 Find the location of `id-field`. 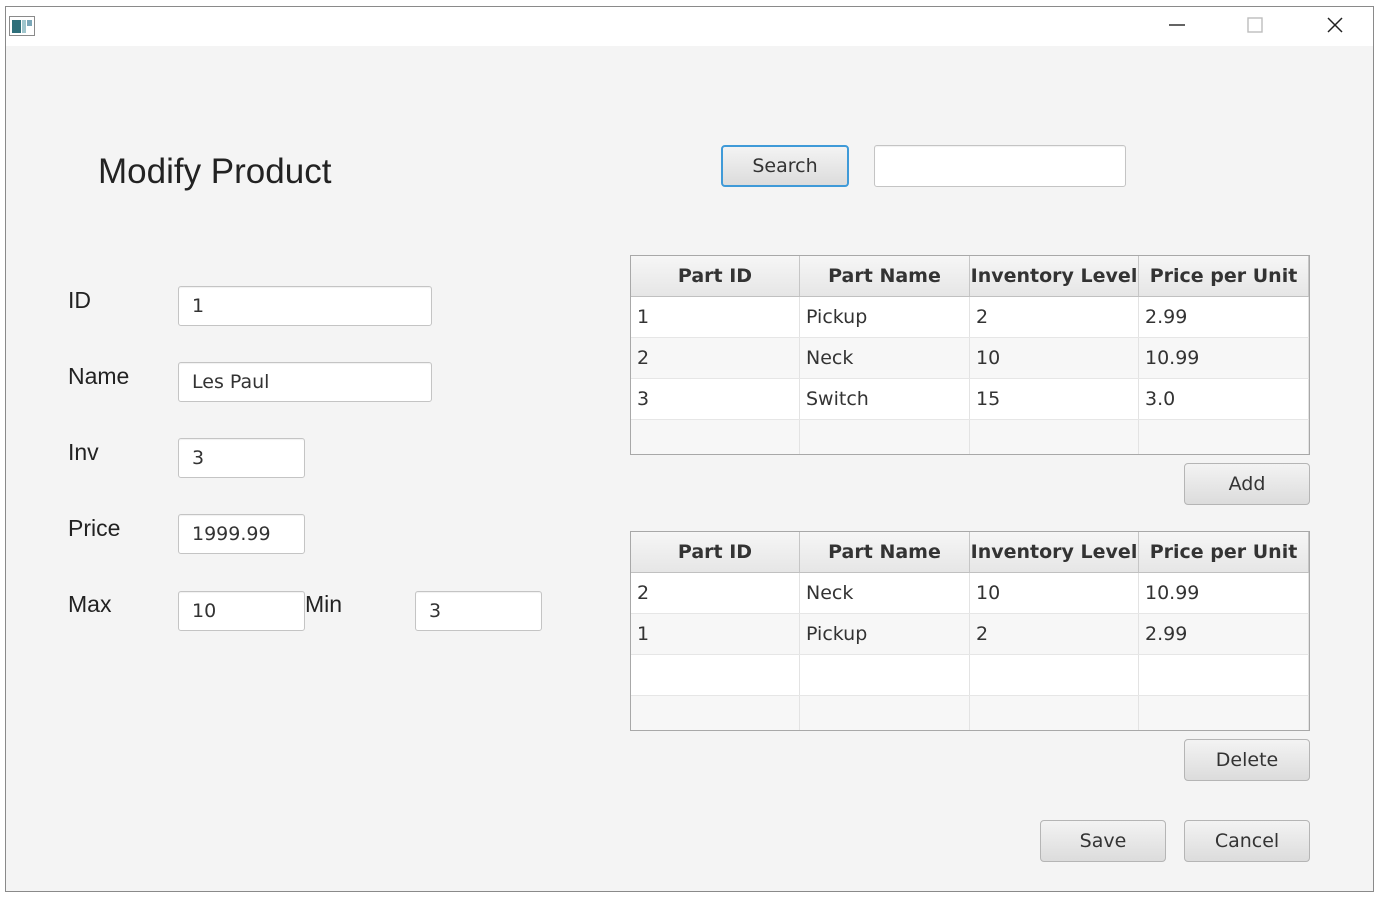

id-field is located at coordinates (305, 306).